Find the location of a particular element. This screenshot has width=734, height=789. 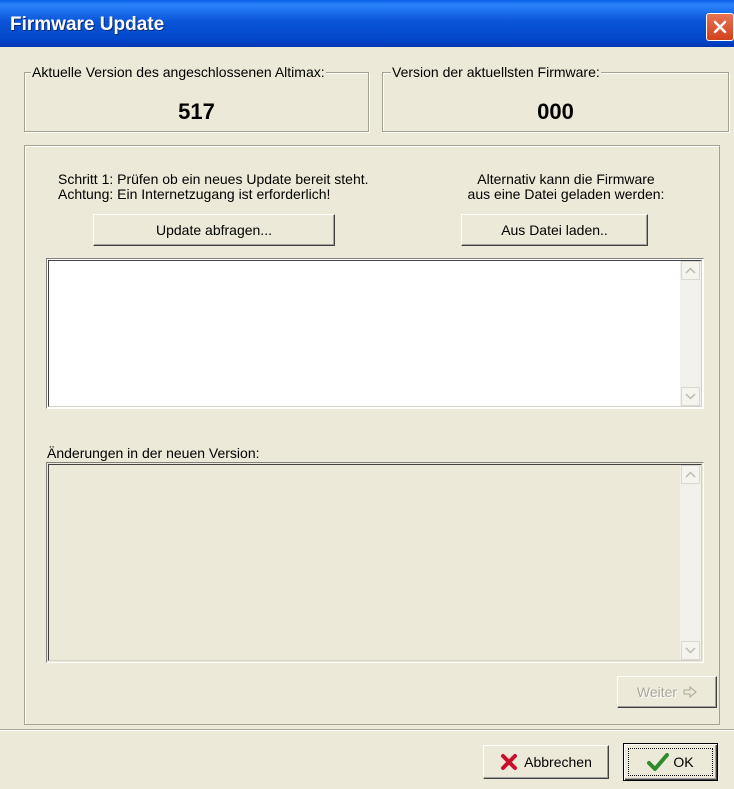

title-bar: Firmware Update is located at coordinates (367, 23).